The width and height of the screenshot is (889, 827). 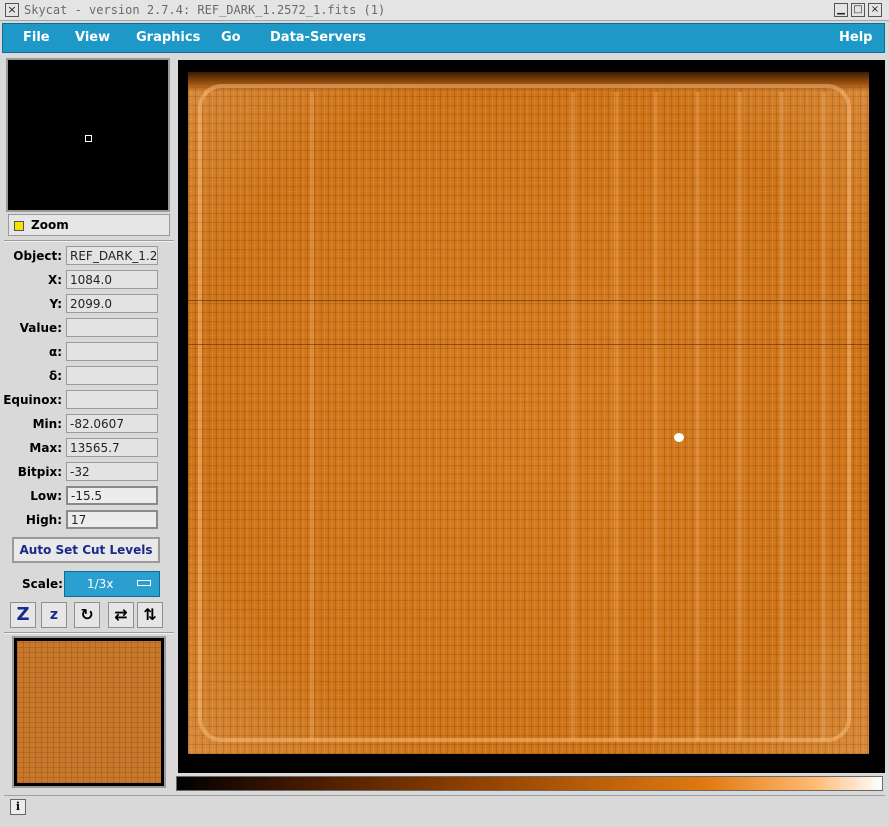 I want to click on menu-data-servers: Data-Servers, so click(x=318, y=37).